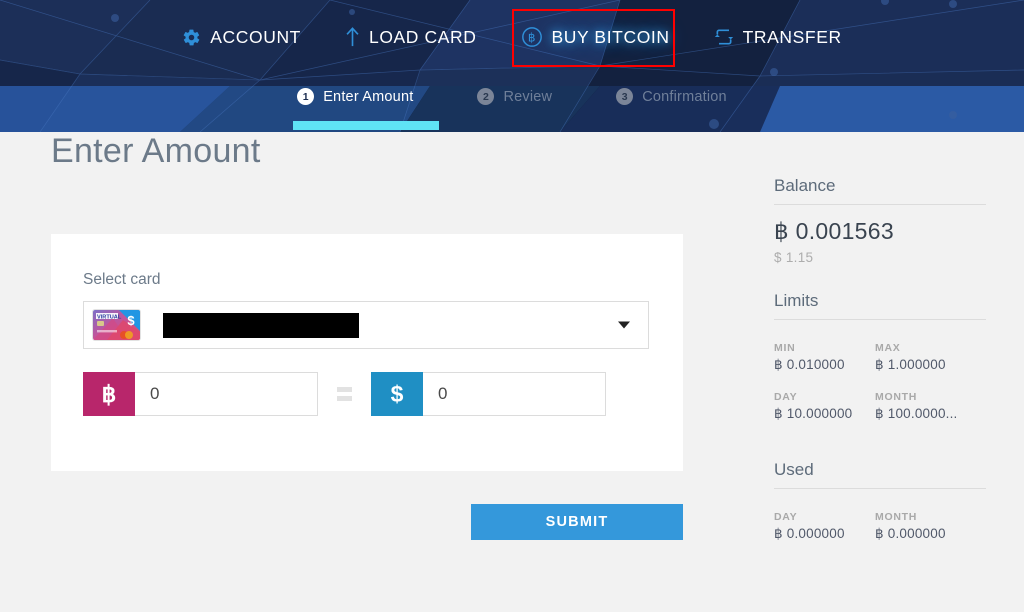 This screenshot has height=612, width=1024. Describe the element at coordinates (792, 36) in the screenshot. I see `nav-label-transfer: TRANSFER` at that location.